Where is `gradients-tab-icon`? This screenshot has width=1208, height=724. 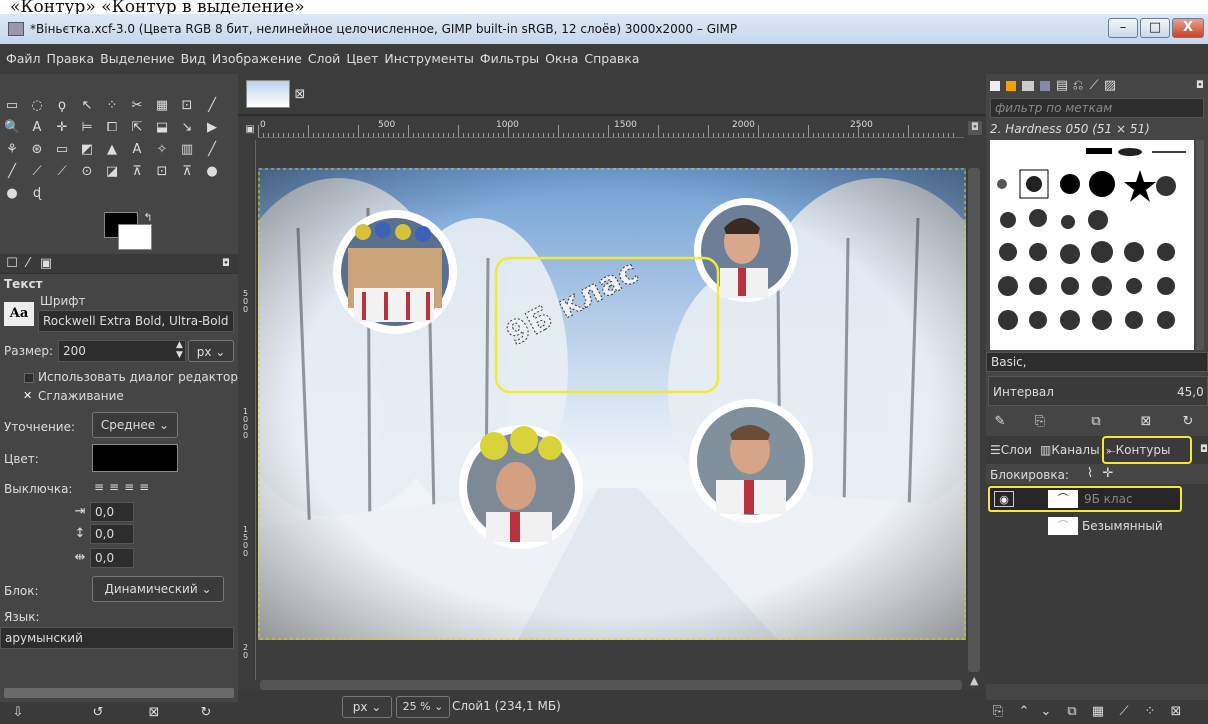 gradients-tab-icon is located at coordinates (1045, 86).